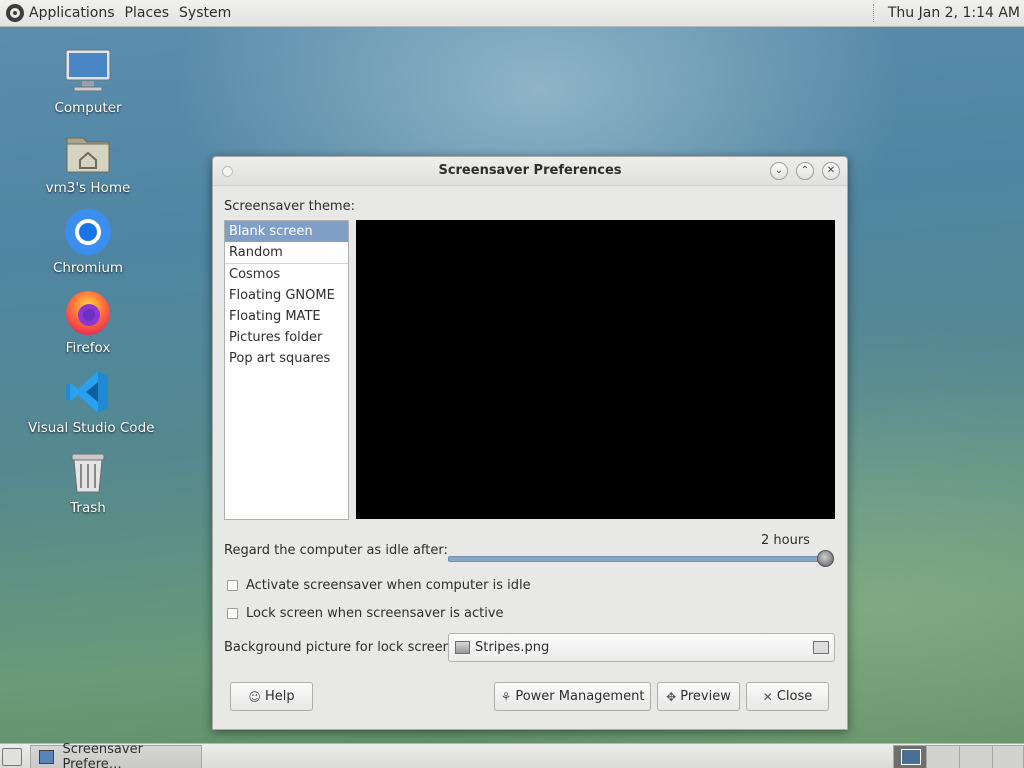 This screenshot has width=1024, height=768. What do you see at coordinates (794, 696) in the screenshot?
I see `close-button-label: Close` at bounding box center [794, 696].